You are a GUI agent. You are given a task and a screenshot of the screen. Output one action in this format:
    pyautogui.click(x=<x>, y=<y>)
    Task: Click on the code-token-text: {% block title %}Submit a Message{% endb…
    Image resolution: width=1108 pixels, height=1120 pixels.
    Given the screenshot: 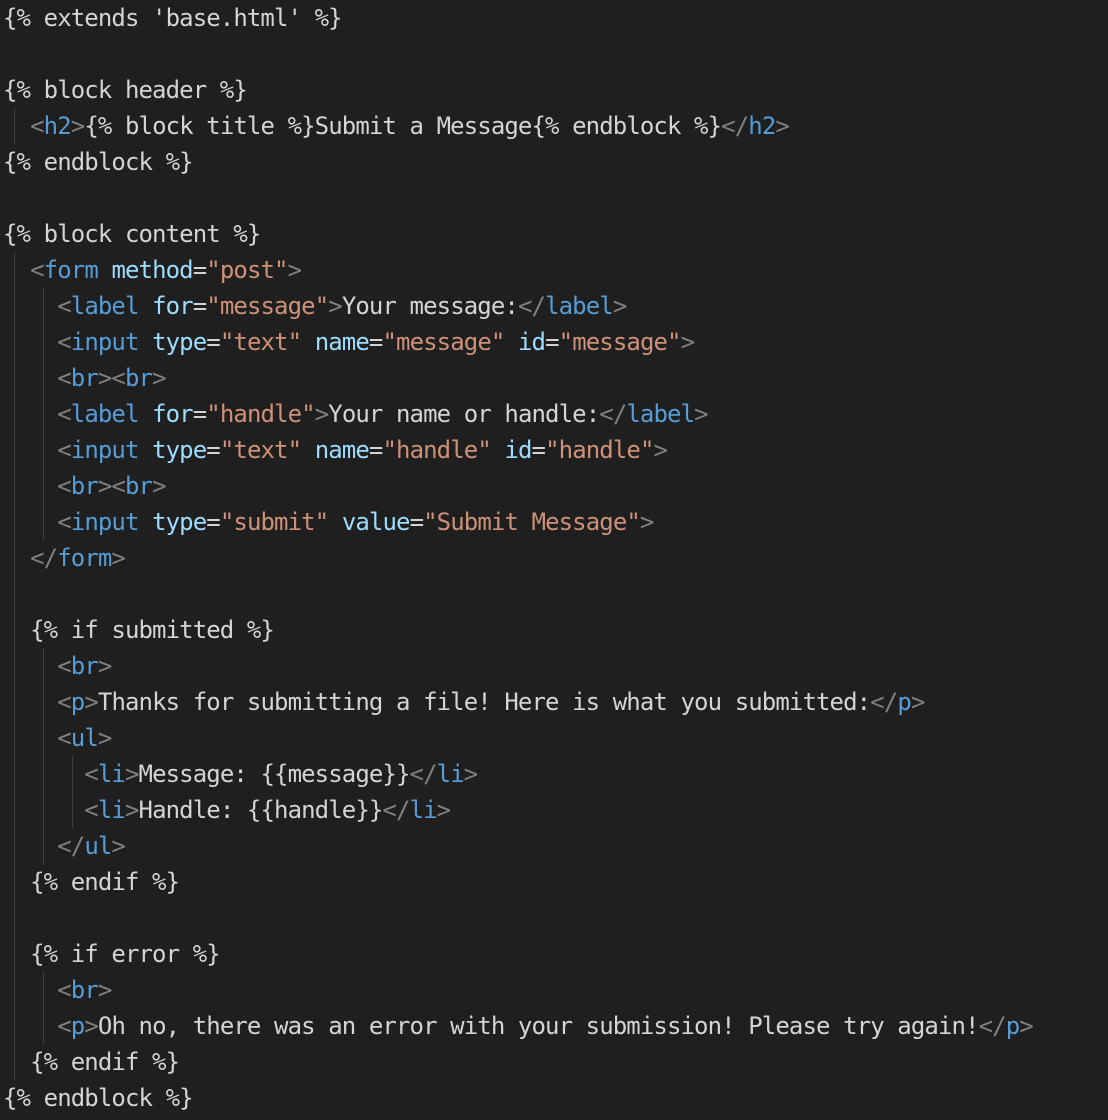 What is the action you would take?
    pyautogui.click(x=403, y=126)
    